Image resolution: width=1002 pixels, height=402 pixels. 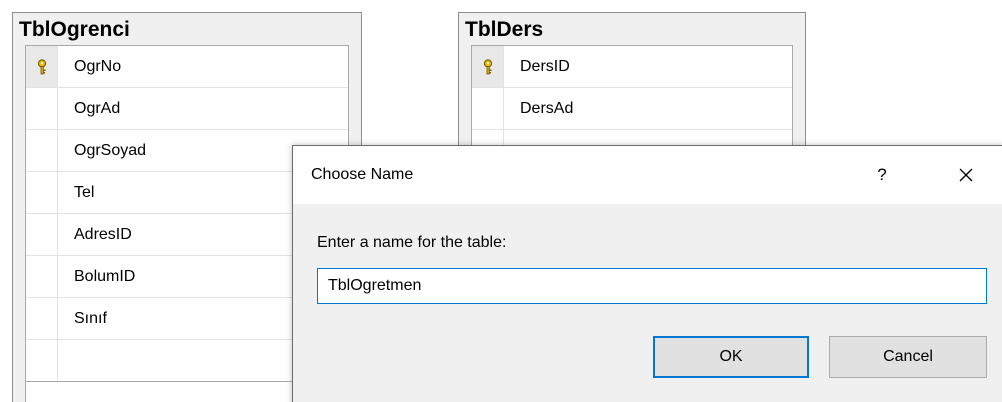 What do you see at coordinates (110, 150) in the screenshot?
I see `column-name: OgrSoyad` at bounding box center [110, 150].